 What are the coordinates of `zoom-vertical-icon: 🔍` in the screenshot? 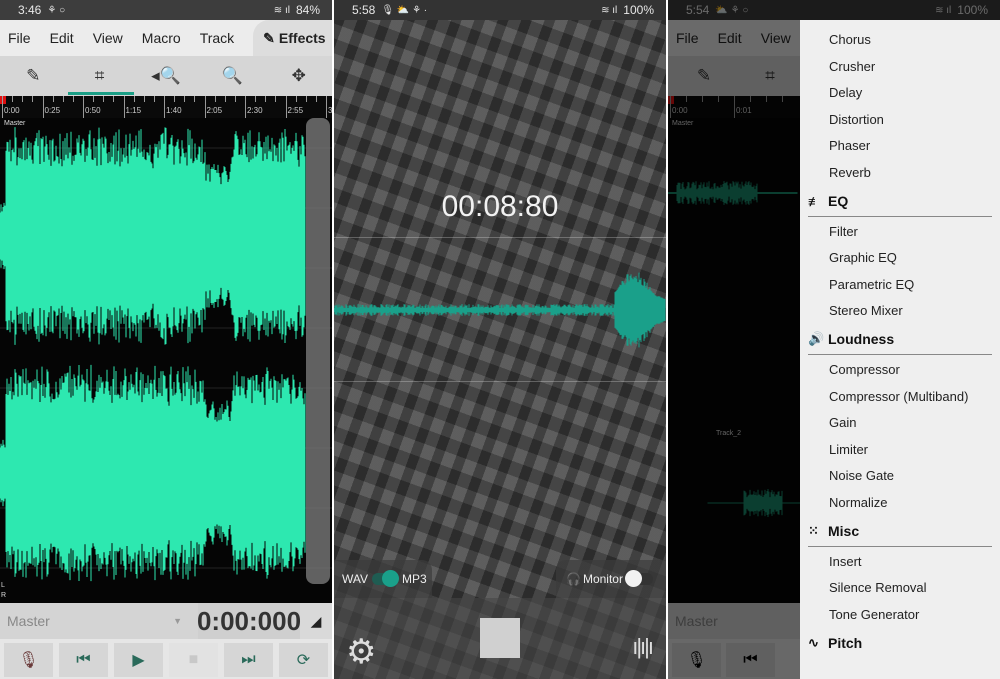 It's located at (232, 76).